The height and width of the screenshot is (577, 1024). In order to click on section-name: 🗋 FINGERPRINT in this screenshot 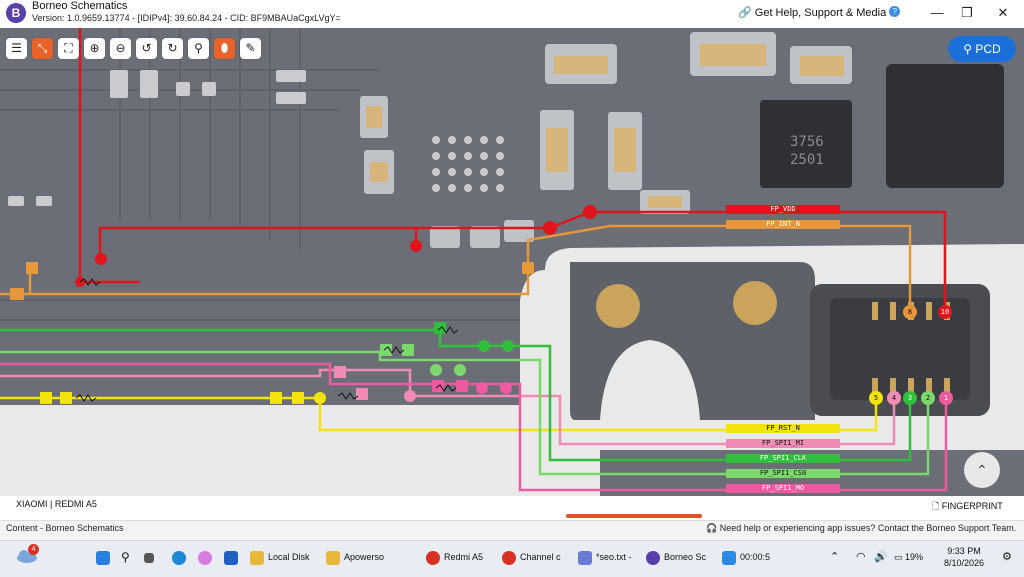, I will do `click(967, 507)`.